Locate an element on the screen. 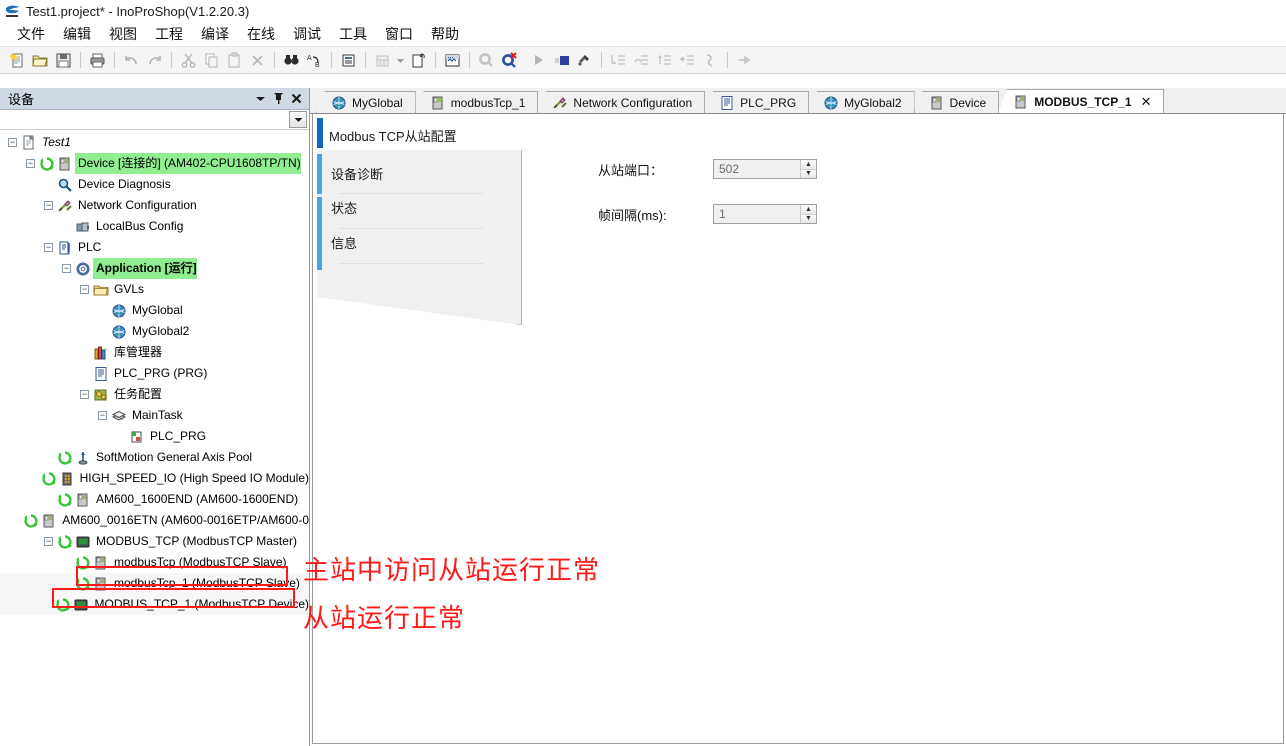  tree-item-maintask: − MainTask is located at coordinates (154, 415).